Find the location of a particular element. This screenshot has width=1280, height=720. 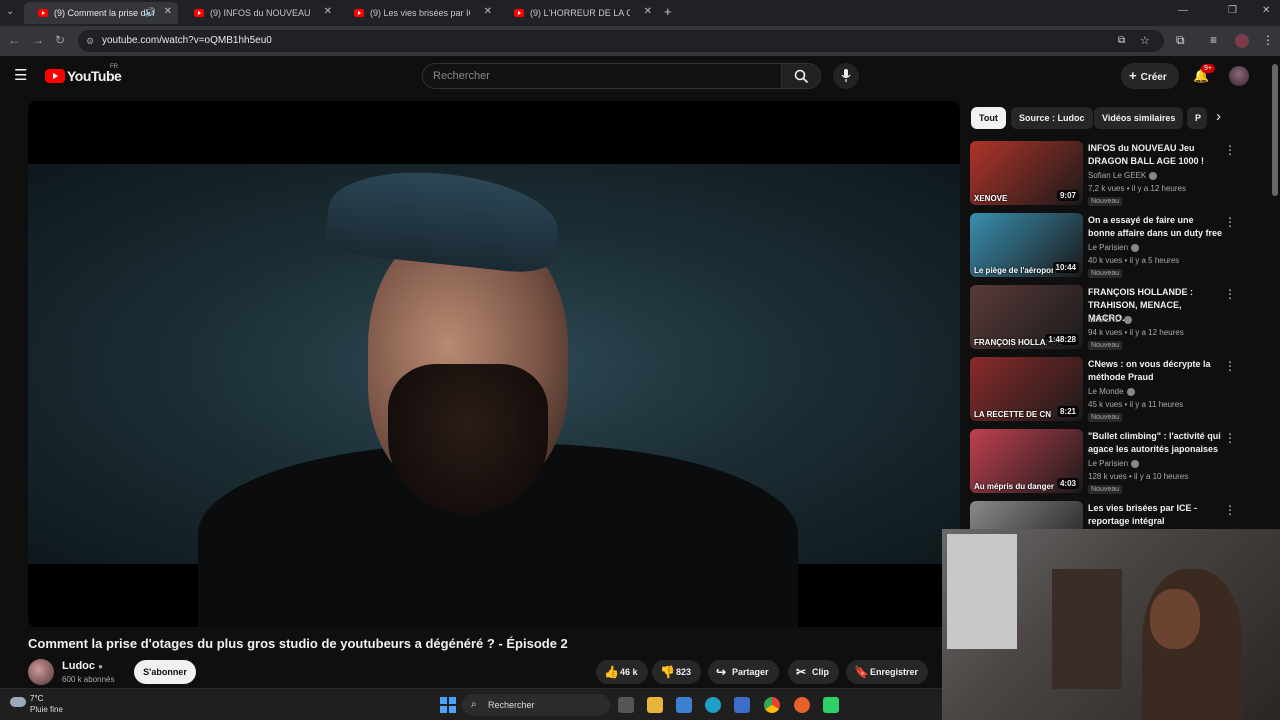

youtube-logo: YouTube FR is located at coordinates (83, 74).